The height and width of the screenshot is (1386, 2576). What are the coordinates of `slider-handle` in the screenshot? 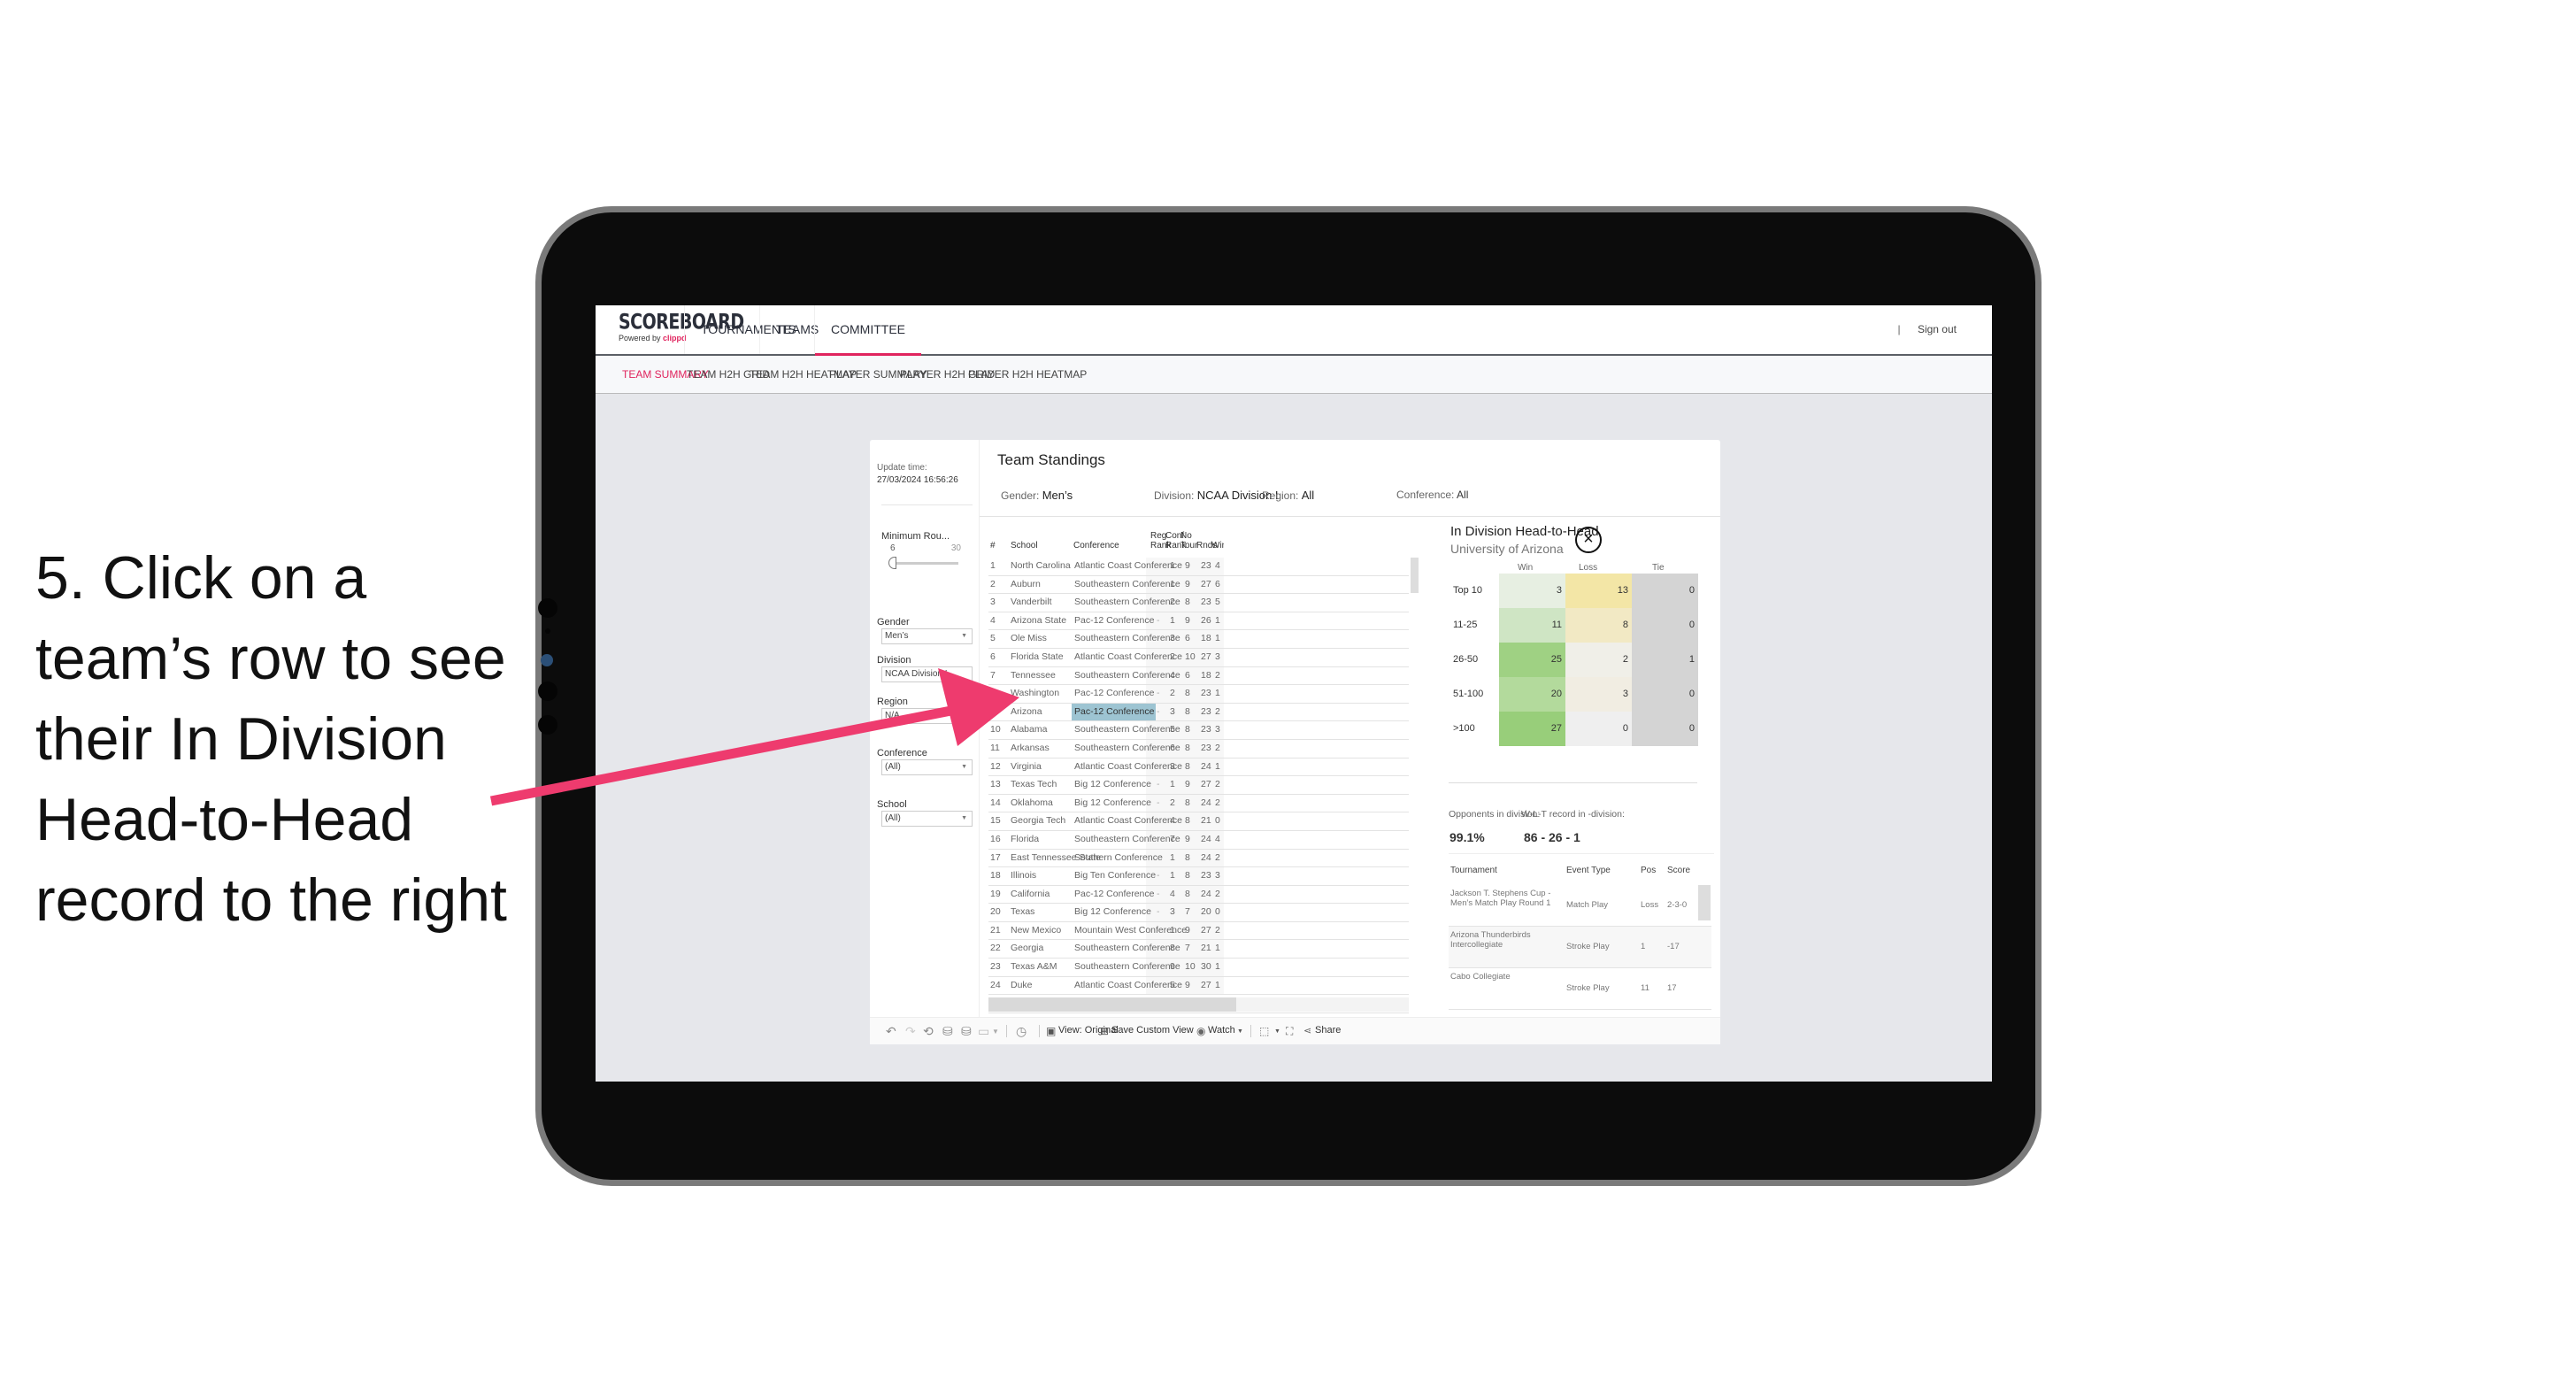 It's located at (892, 563).